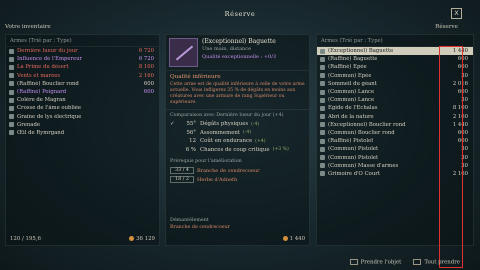 This screenshot has width=480, height=270. Describe the element at coordinates (82, 76) in the screenshot. I see `list-item: Vents et marées 2 160` at that location.